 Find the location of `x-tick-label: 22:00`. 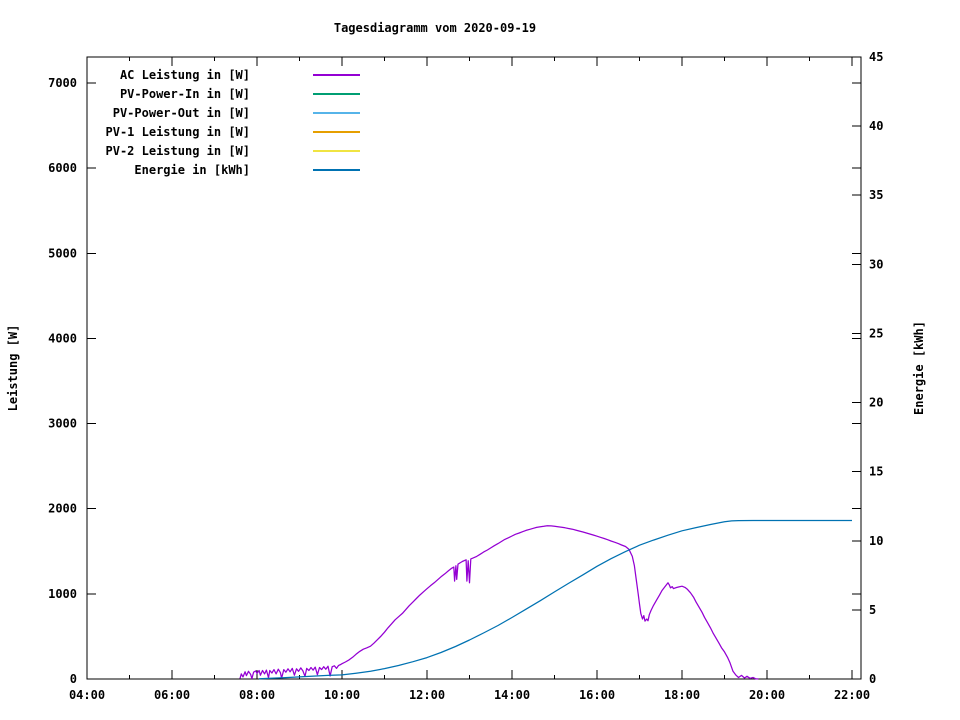

x-tick-label: 22:00 is located at coordinates (852, 695).